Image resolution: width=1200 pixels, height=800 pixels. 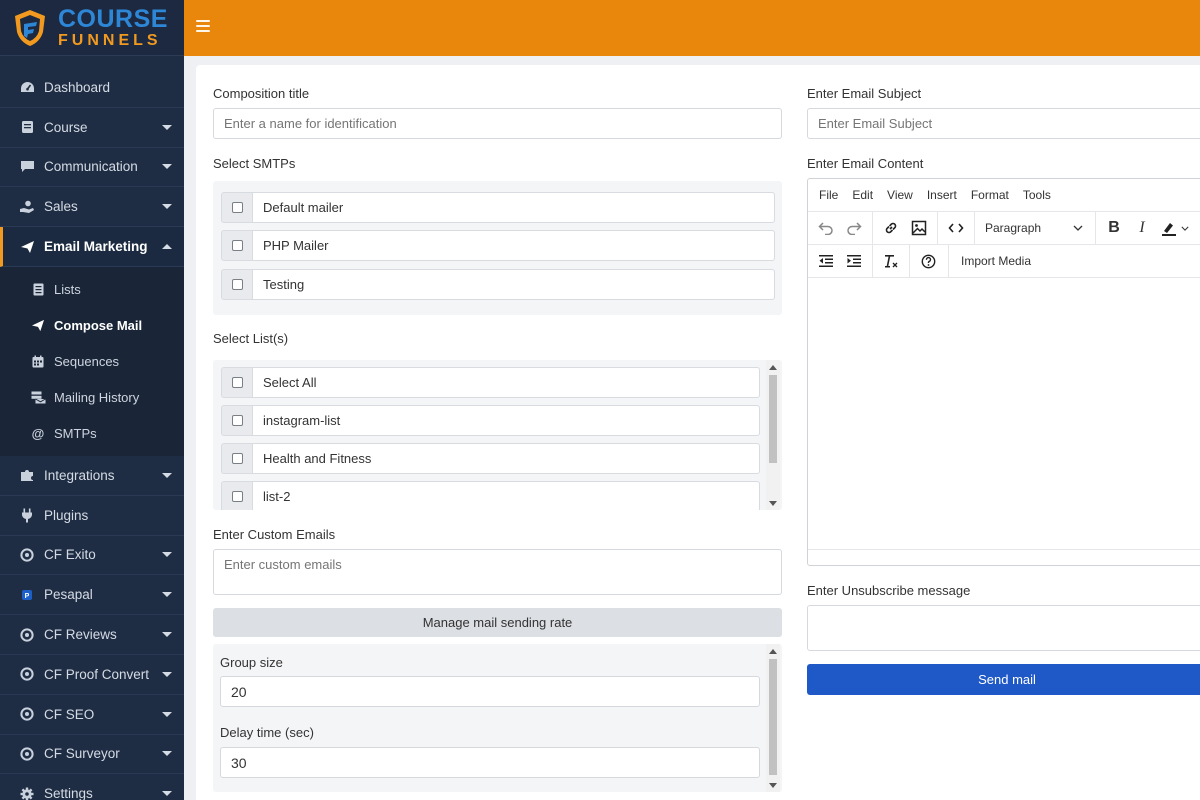 What do you see at coordinates (497, 572) in the screenshot?
I see `custom-emails-textarea` at bounding box center [497, 572].